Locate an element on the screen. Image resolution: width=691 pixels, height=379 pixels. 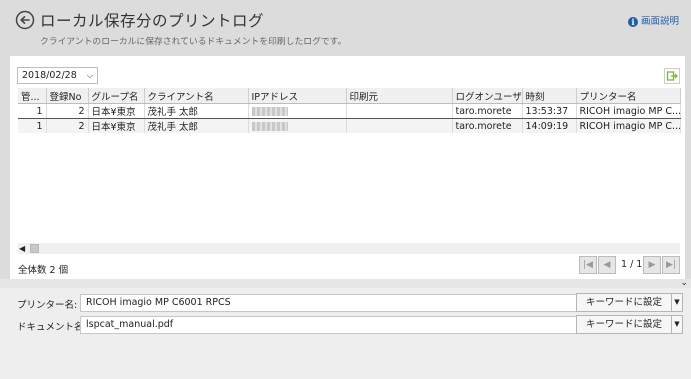
column-header-printer: プリンター名 is located at coordinates (628, 96).